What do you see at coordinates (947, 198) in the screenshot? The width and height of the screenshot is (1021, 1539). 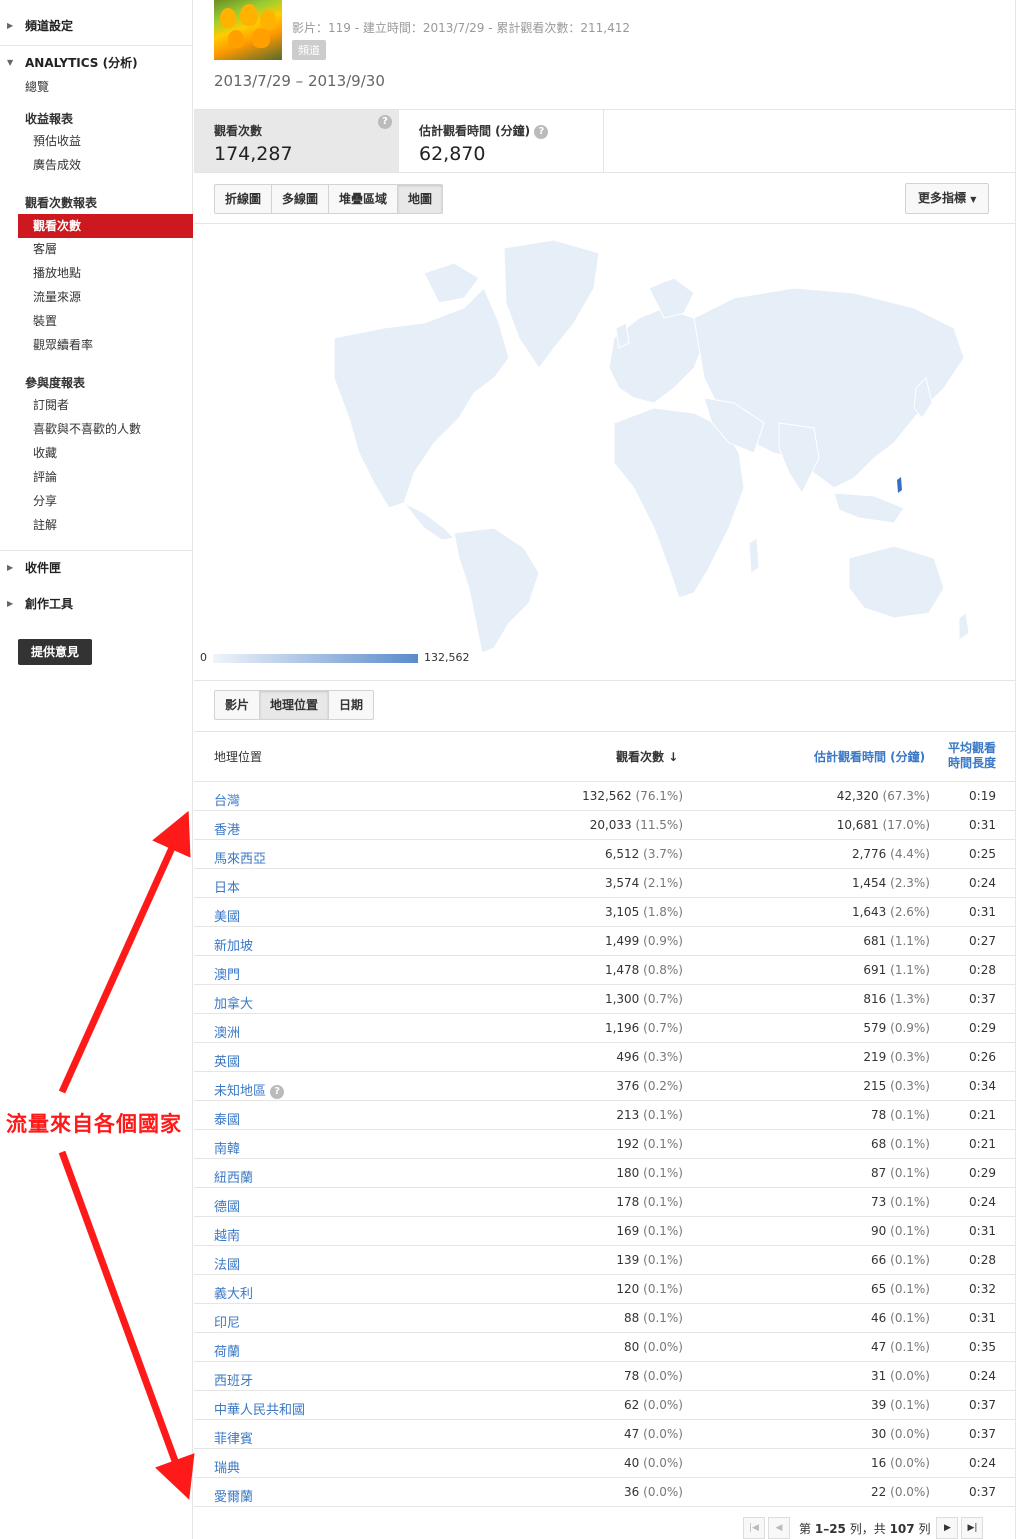 I see `more-metrics-button: 更多指標 ▼` at bounding box center [947, 198].